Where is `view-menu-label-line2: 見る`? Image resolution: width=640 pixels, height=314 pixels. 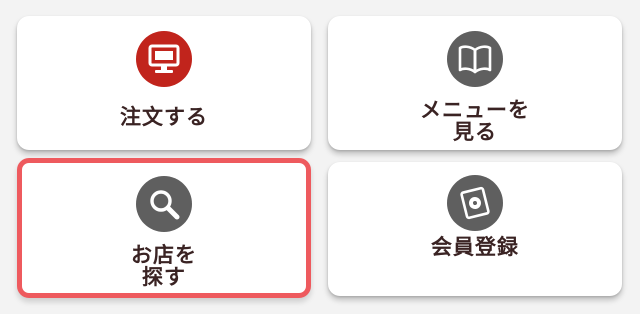
view-menu-label-line2: 見る is located at coordinates (475, 132).